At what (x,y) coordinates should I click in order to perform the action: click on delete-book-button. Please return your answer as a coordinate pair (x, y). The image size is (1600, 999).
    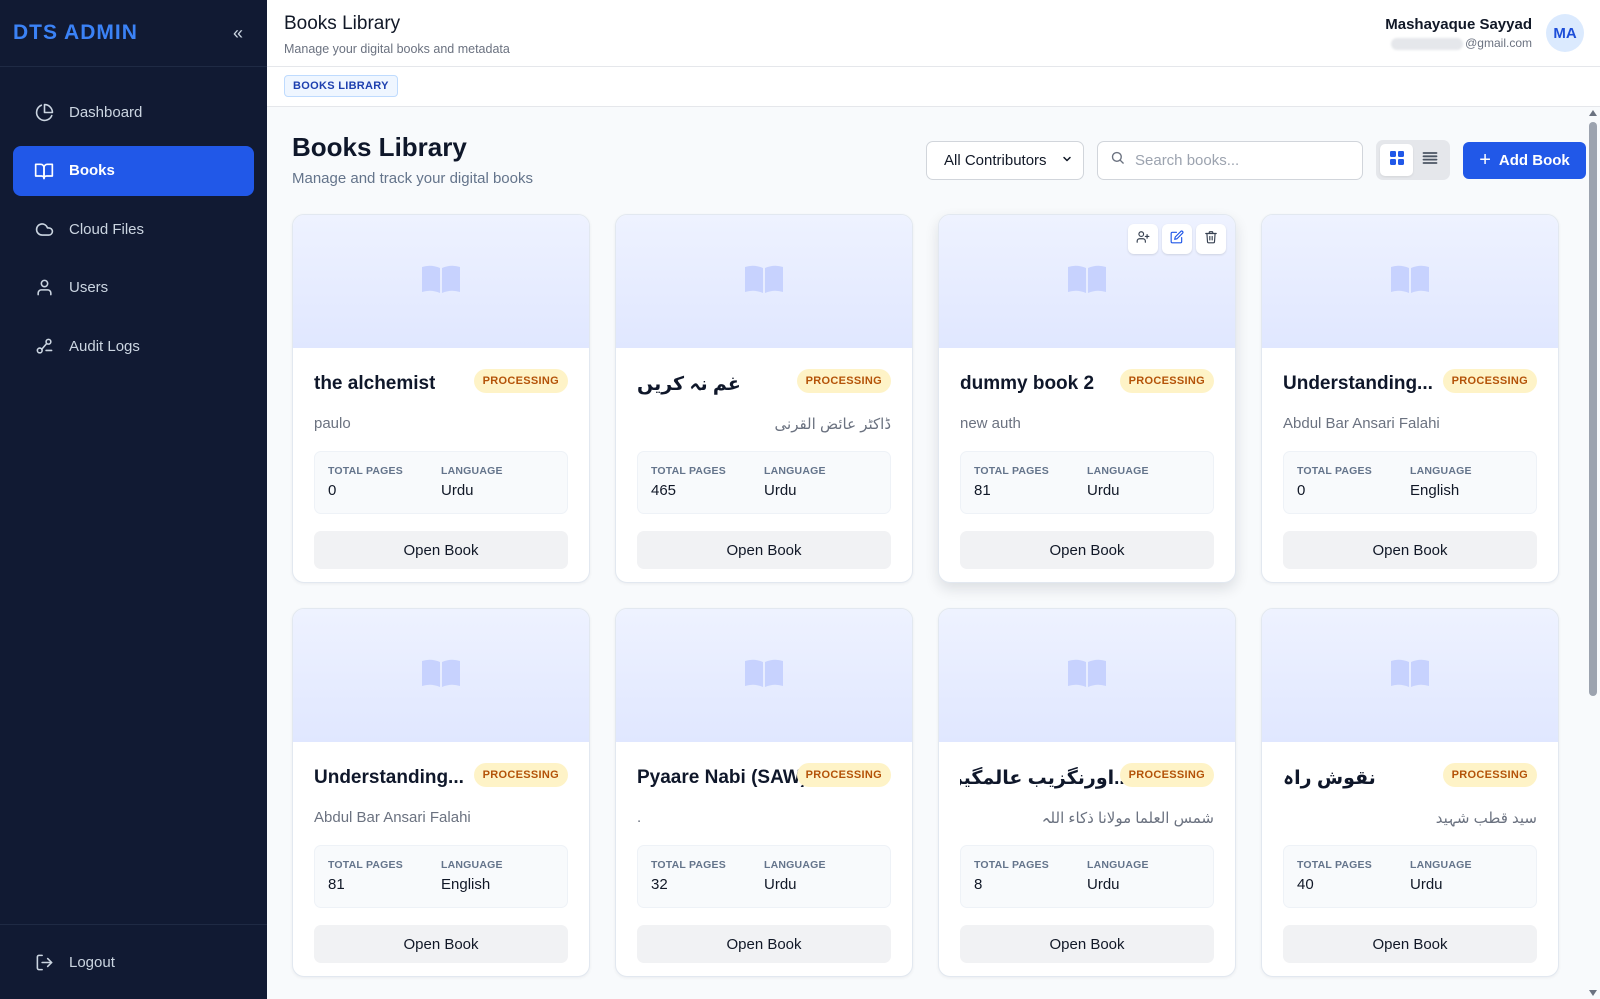
    Looking at the image, I should click on (1211, 239).